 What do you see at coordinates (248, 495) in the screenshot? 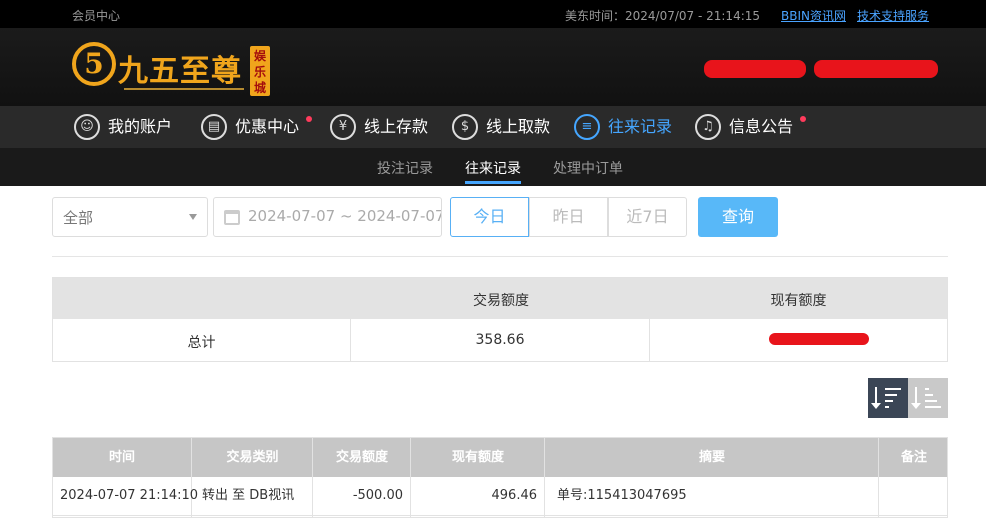
I see `row-type: 转出 至 DB视讯` at bounding box center [248, 495].